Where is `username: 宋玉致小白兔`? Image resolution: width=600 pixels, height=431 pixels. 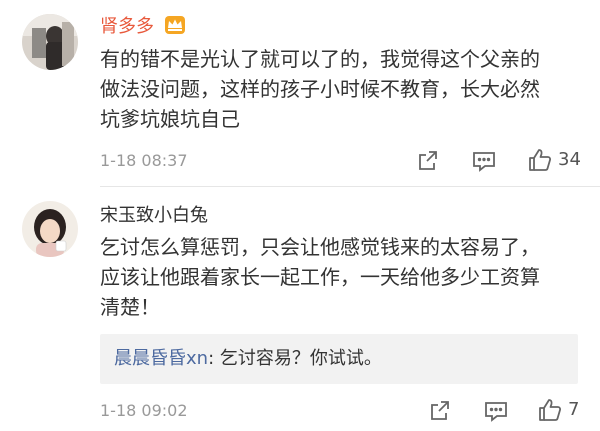
username: 宋玉致小白兔 is located at coordinates (154, 214).